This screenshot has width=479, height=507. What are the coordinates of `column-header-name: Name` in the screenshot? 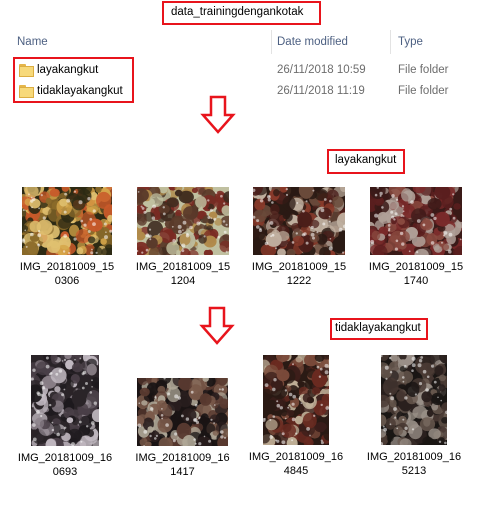 It's located at (32, 42).